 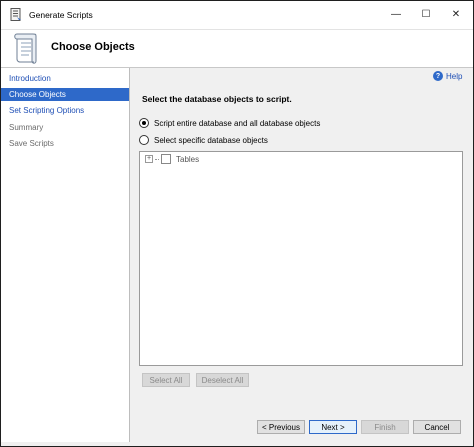 I want to click on instruction-text: Select the database objects to script., so click(x=217, y=99).